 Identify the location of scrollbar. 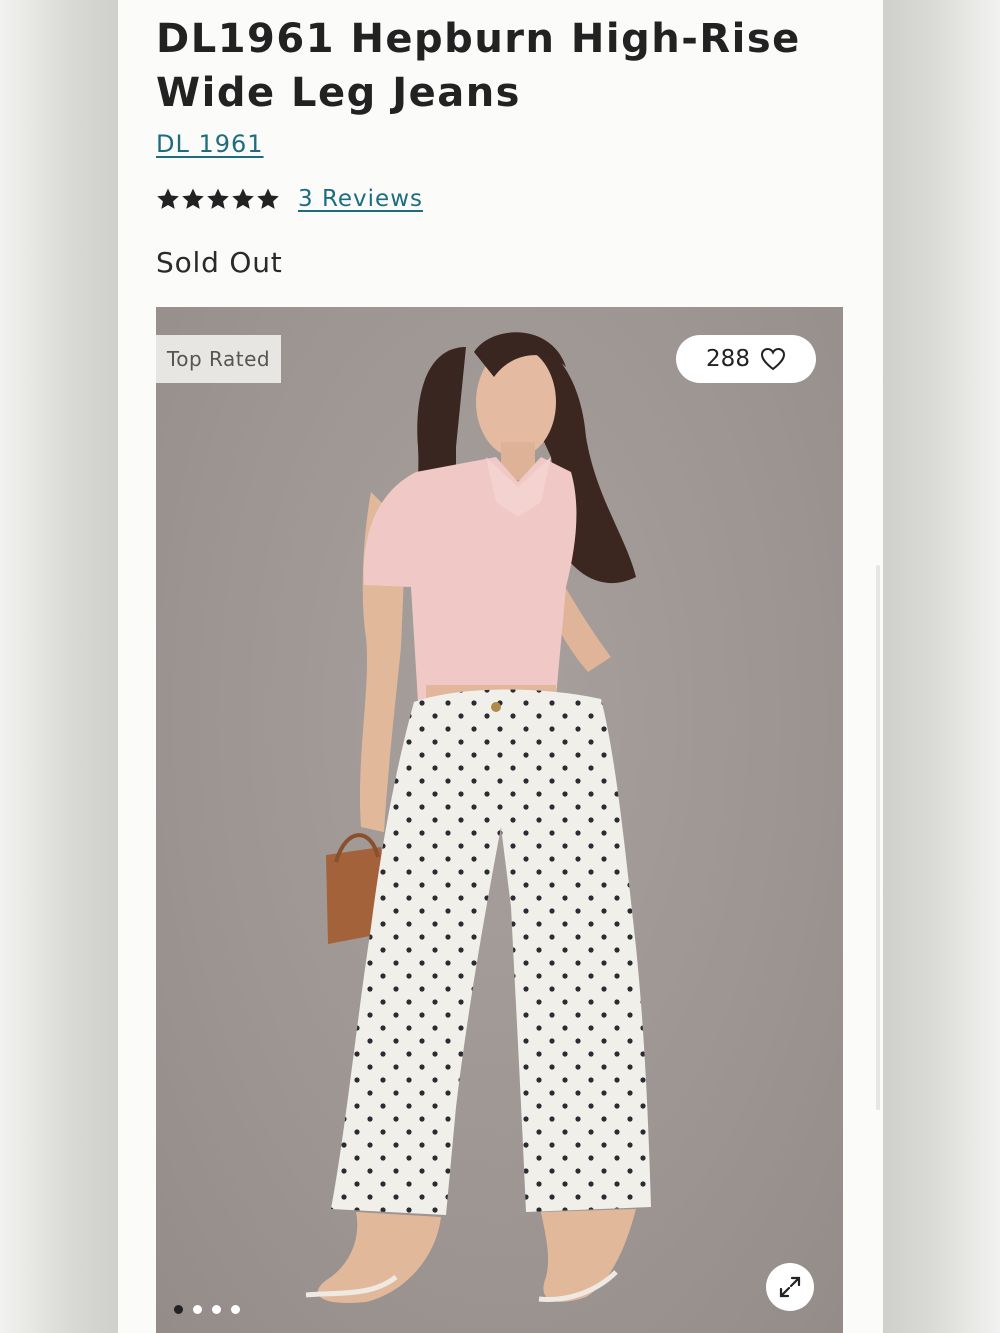
(878, 837).